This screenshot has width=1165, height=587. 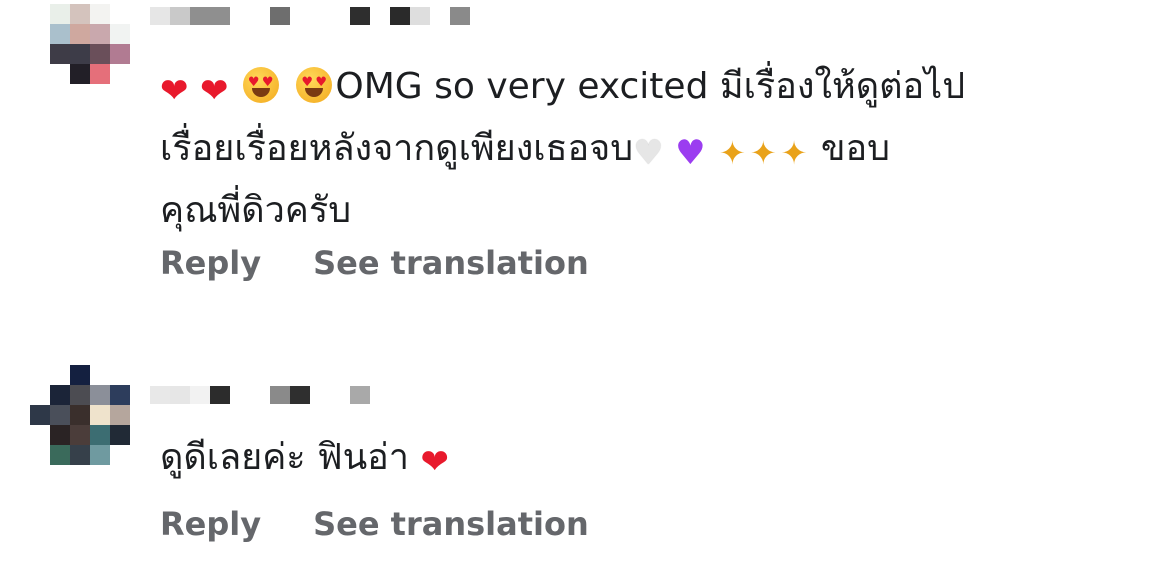 What do you see at coordinates (640, 460) in the screenshot?
I see `comment-text: ดูดีเลยค่ะ ฟินอ่า ❤` at bounding box center [640, 460].